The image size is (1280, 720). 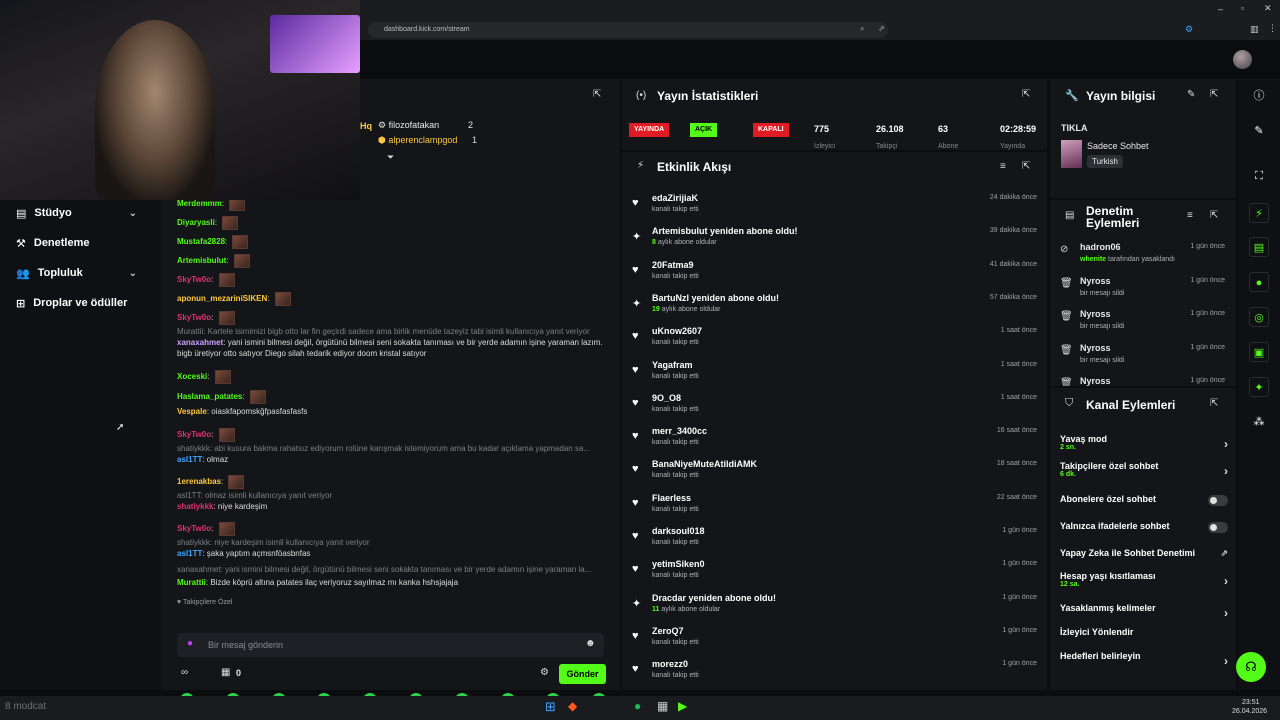 What do you see at coordinates (1145, 638) in the screenshot?
I see `channel-action-item: İzleyici Yönlendir` at bounding box center [1145, 638].